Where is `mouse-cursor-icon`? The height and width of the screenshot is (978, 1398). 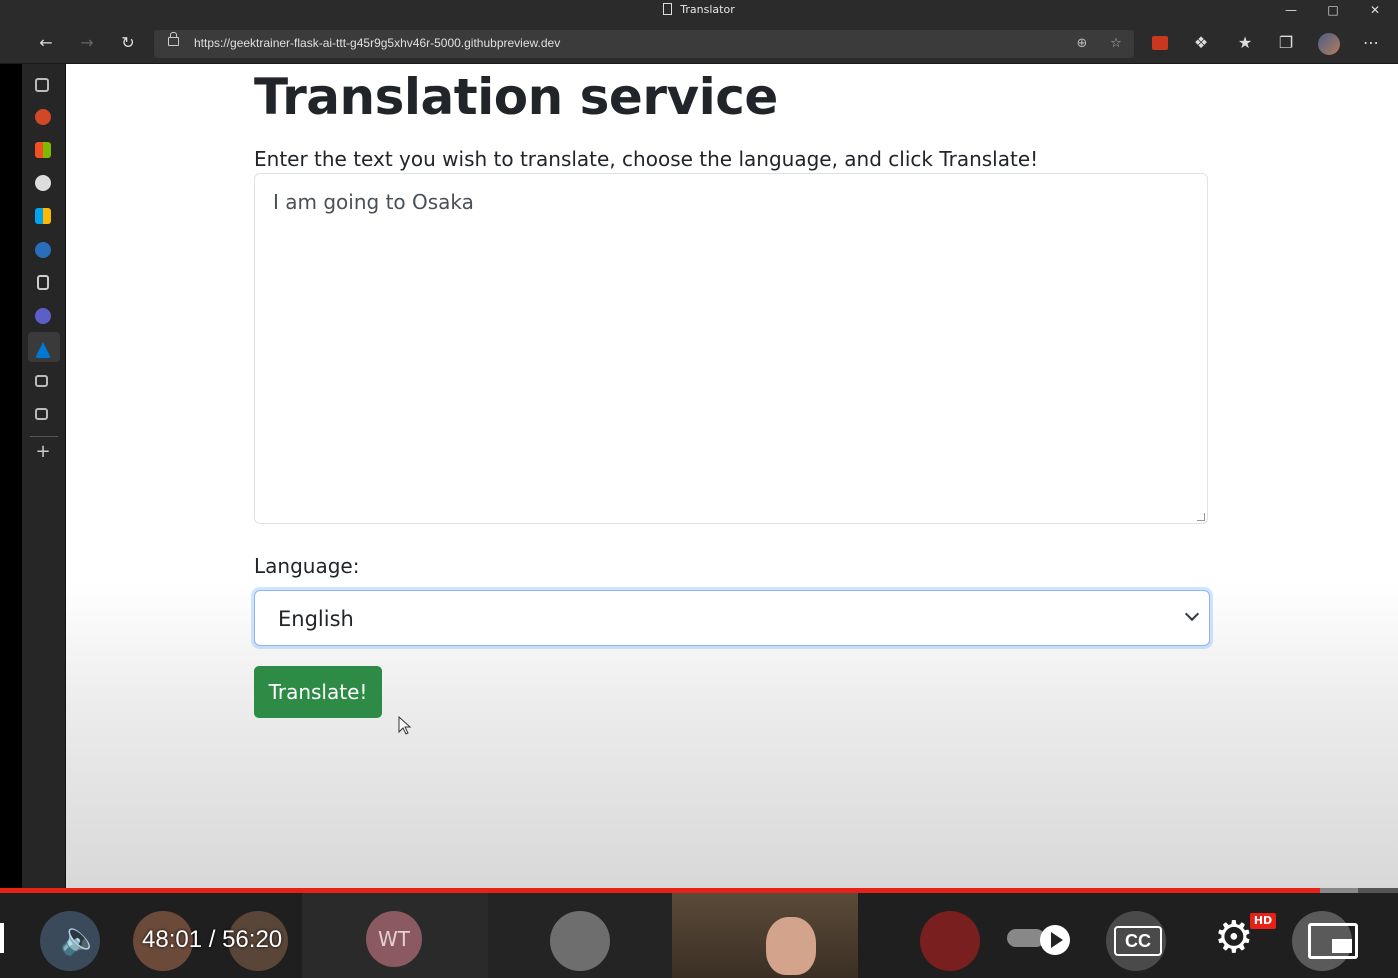 mouse-cursor-icon is located at coordinates (405, 725).